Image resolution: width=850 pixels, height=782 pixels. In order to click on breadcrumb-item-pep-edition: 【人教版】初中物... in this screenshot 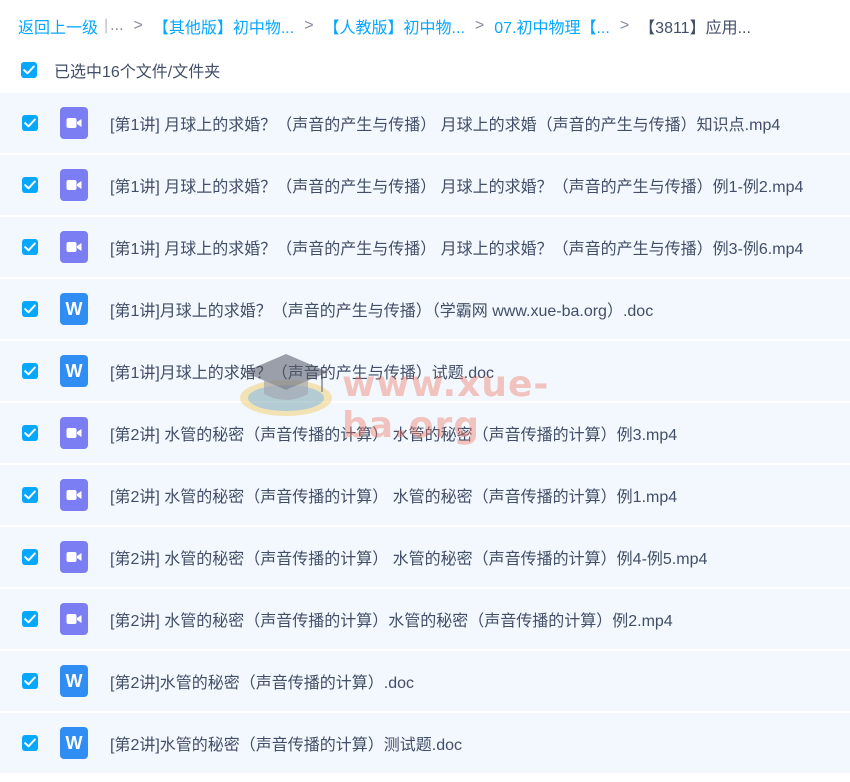, I will do `click(394, 26)`.